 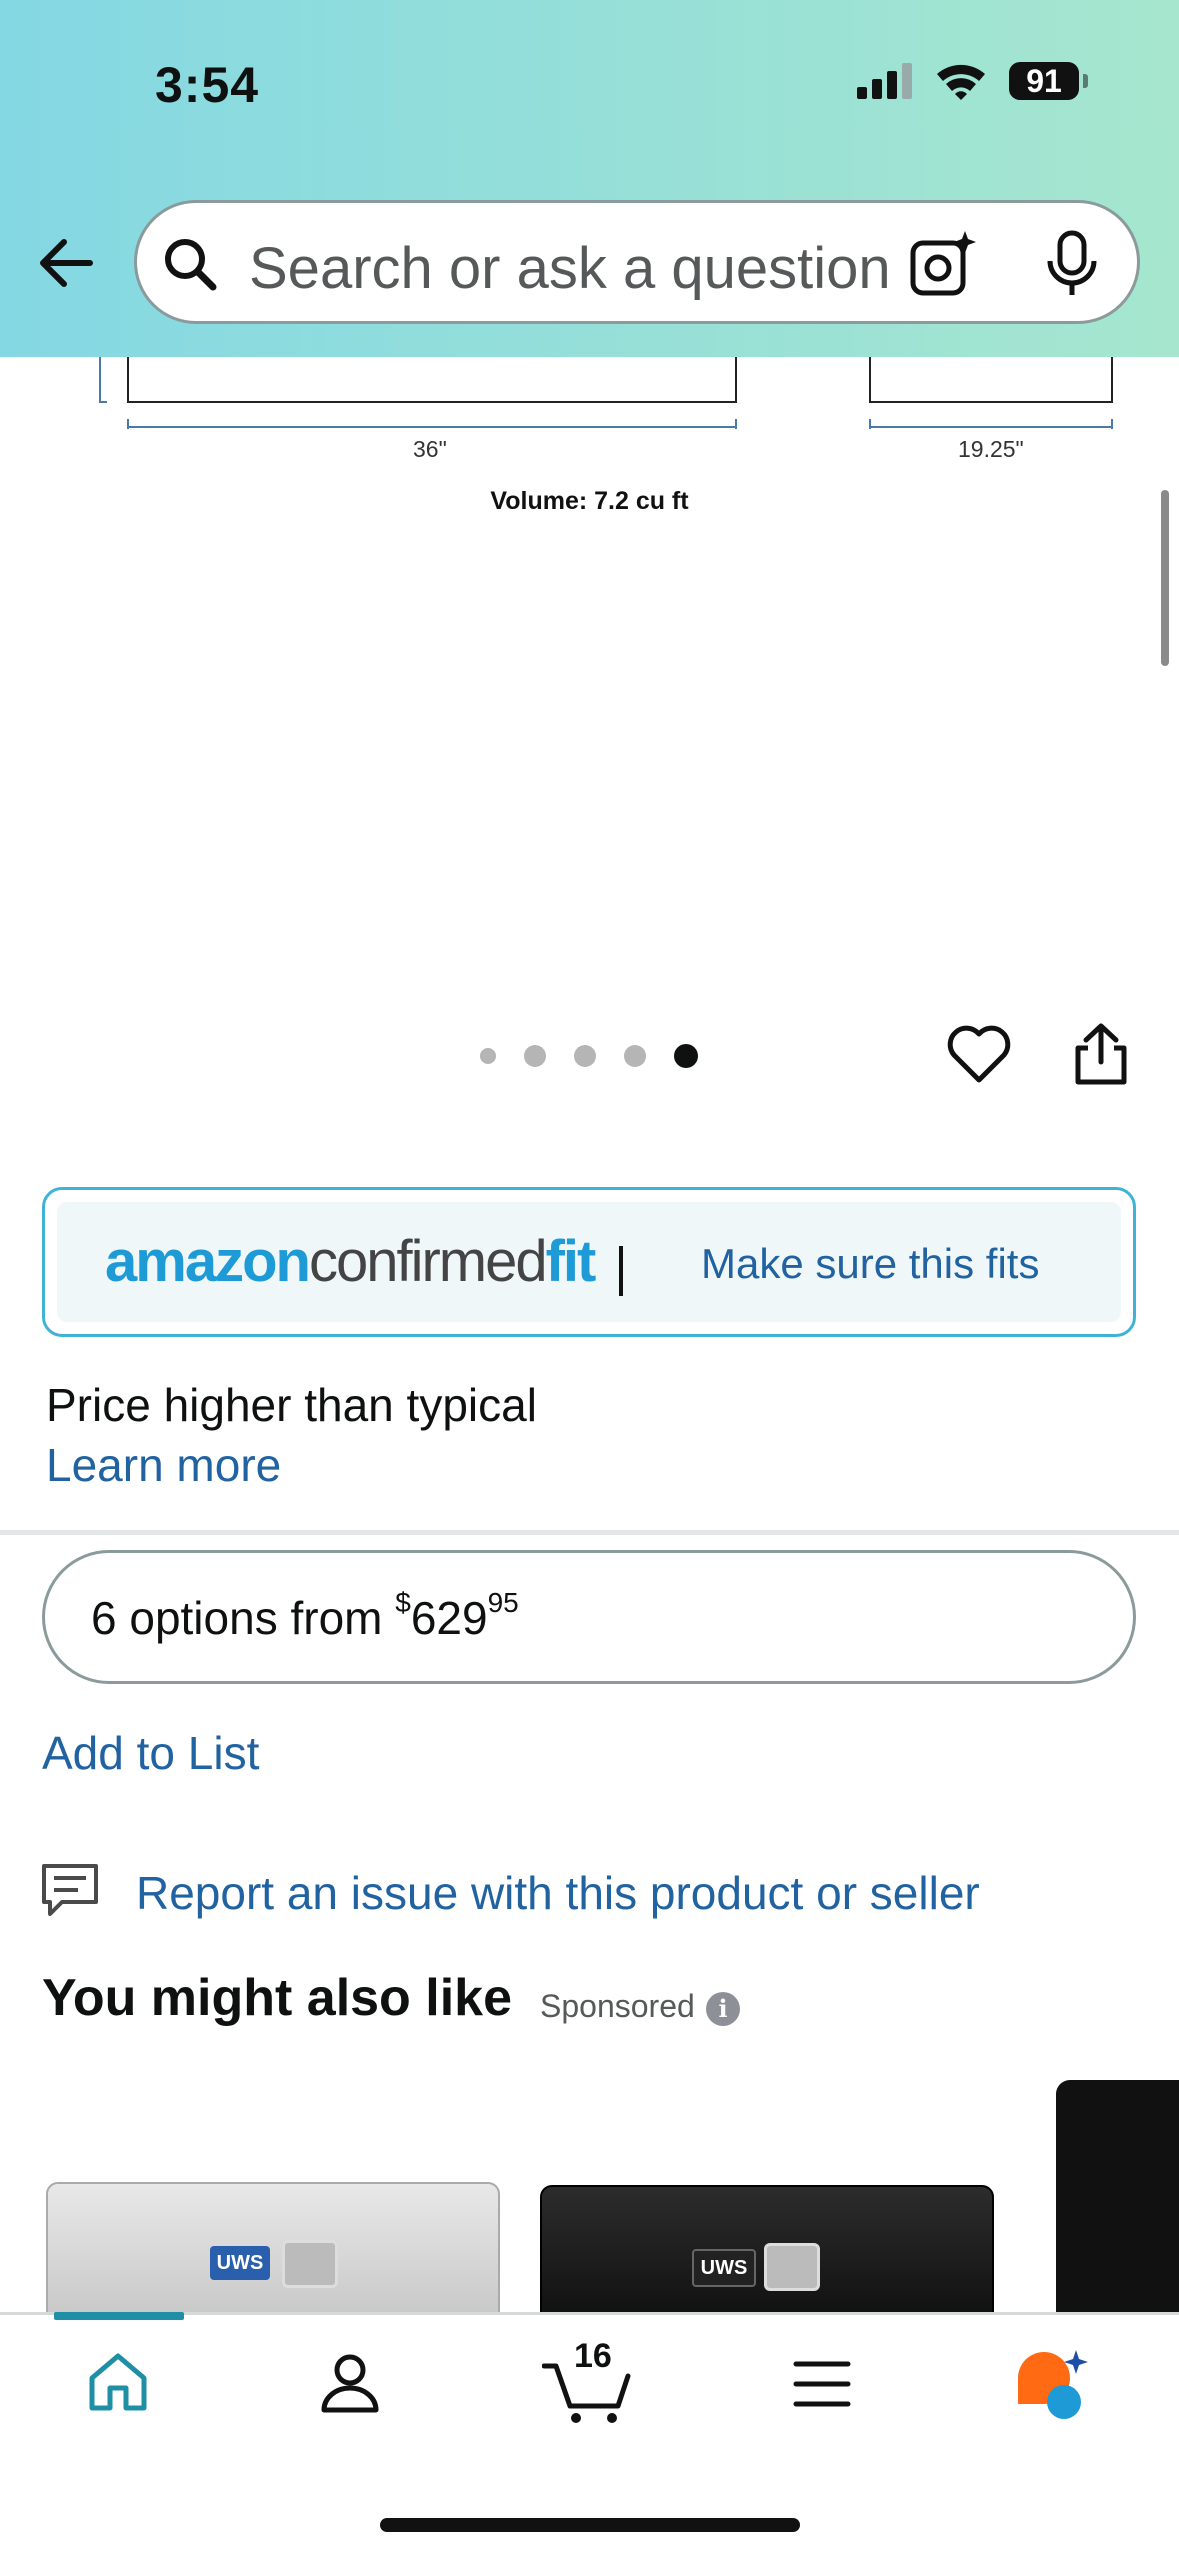 I want to click on volume-label: Volume: 7.2 cu ft, so click(x=589, y=501).